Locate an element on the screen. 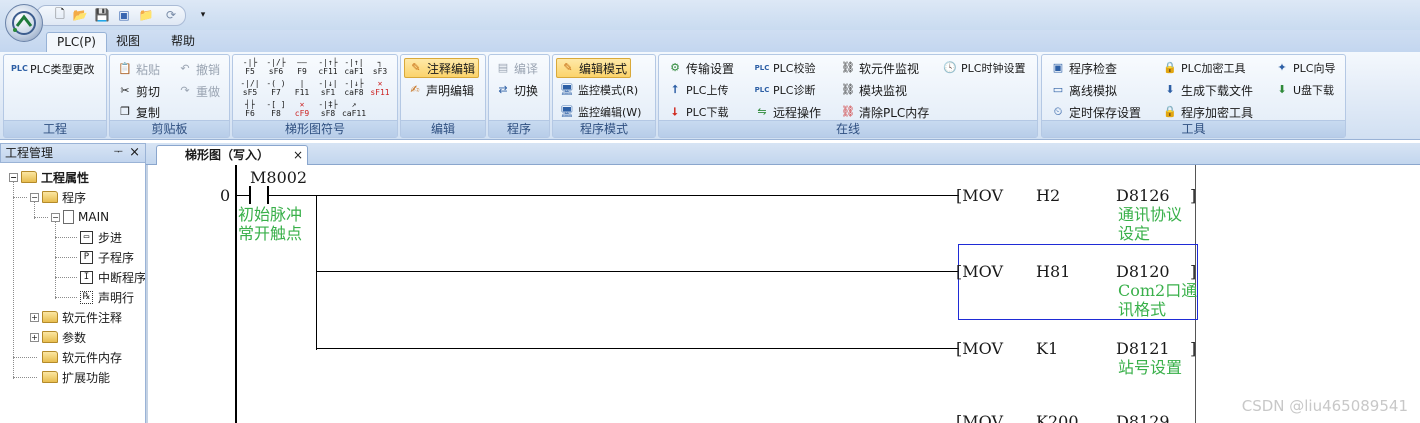 This screenshot has height=423, width=1420. ladder-invert-button: -|‡├ sF8 is located at coordinates (328, 110).